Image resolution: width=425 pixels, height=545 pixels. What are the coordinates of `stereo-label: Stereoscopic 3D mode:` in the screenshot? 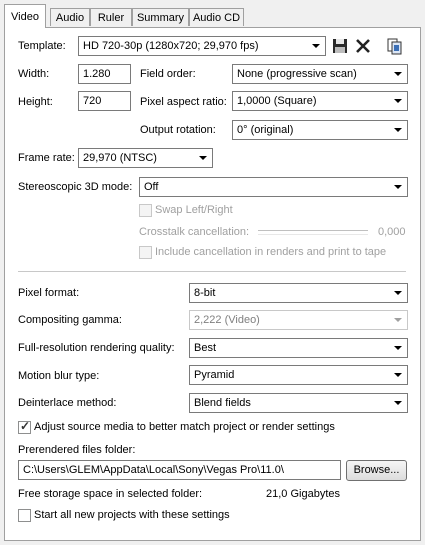 It's located at (75, 187).